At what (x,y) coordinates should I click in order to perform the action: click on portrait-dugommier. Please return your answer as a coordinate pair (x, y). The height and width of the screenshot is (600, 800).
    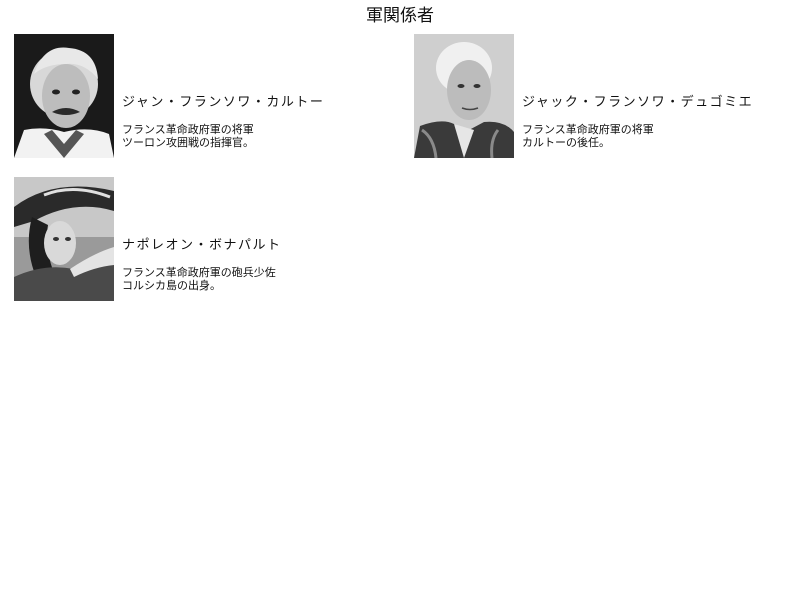
    Looking at the image, I should click on (464, 96).